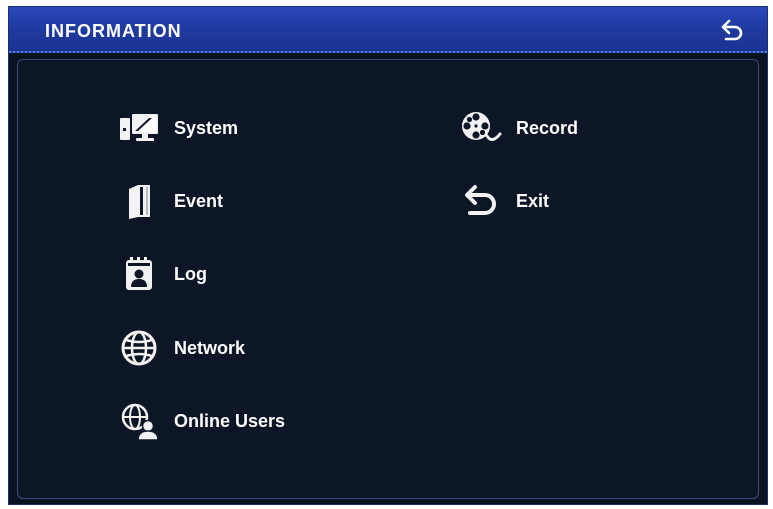 This screenshot has height=509, width=773. I want to click on menu-item-log: Log, so click(161, 274).